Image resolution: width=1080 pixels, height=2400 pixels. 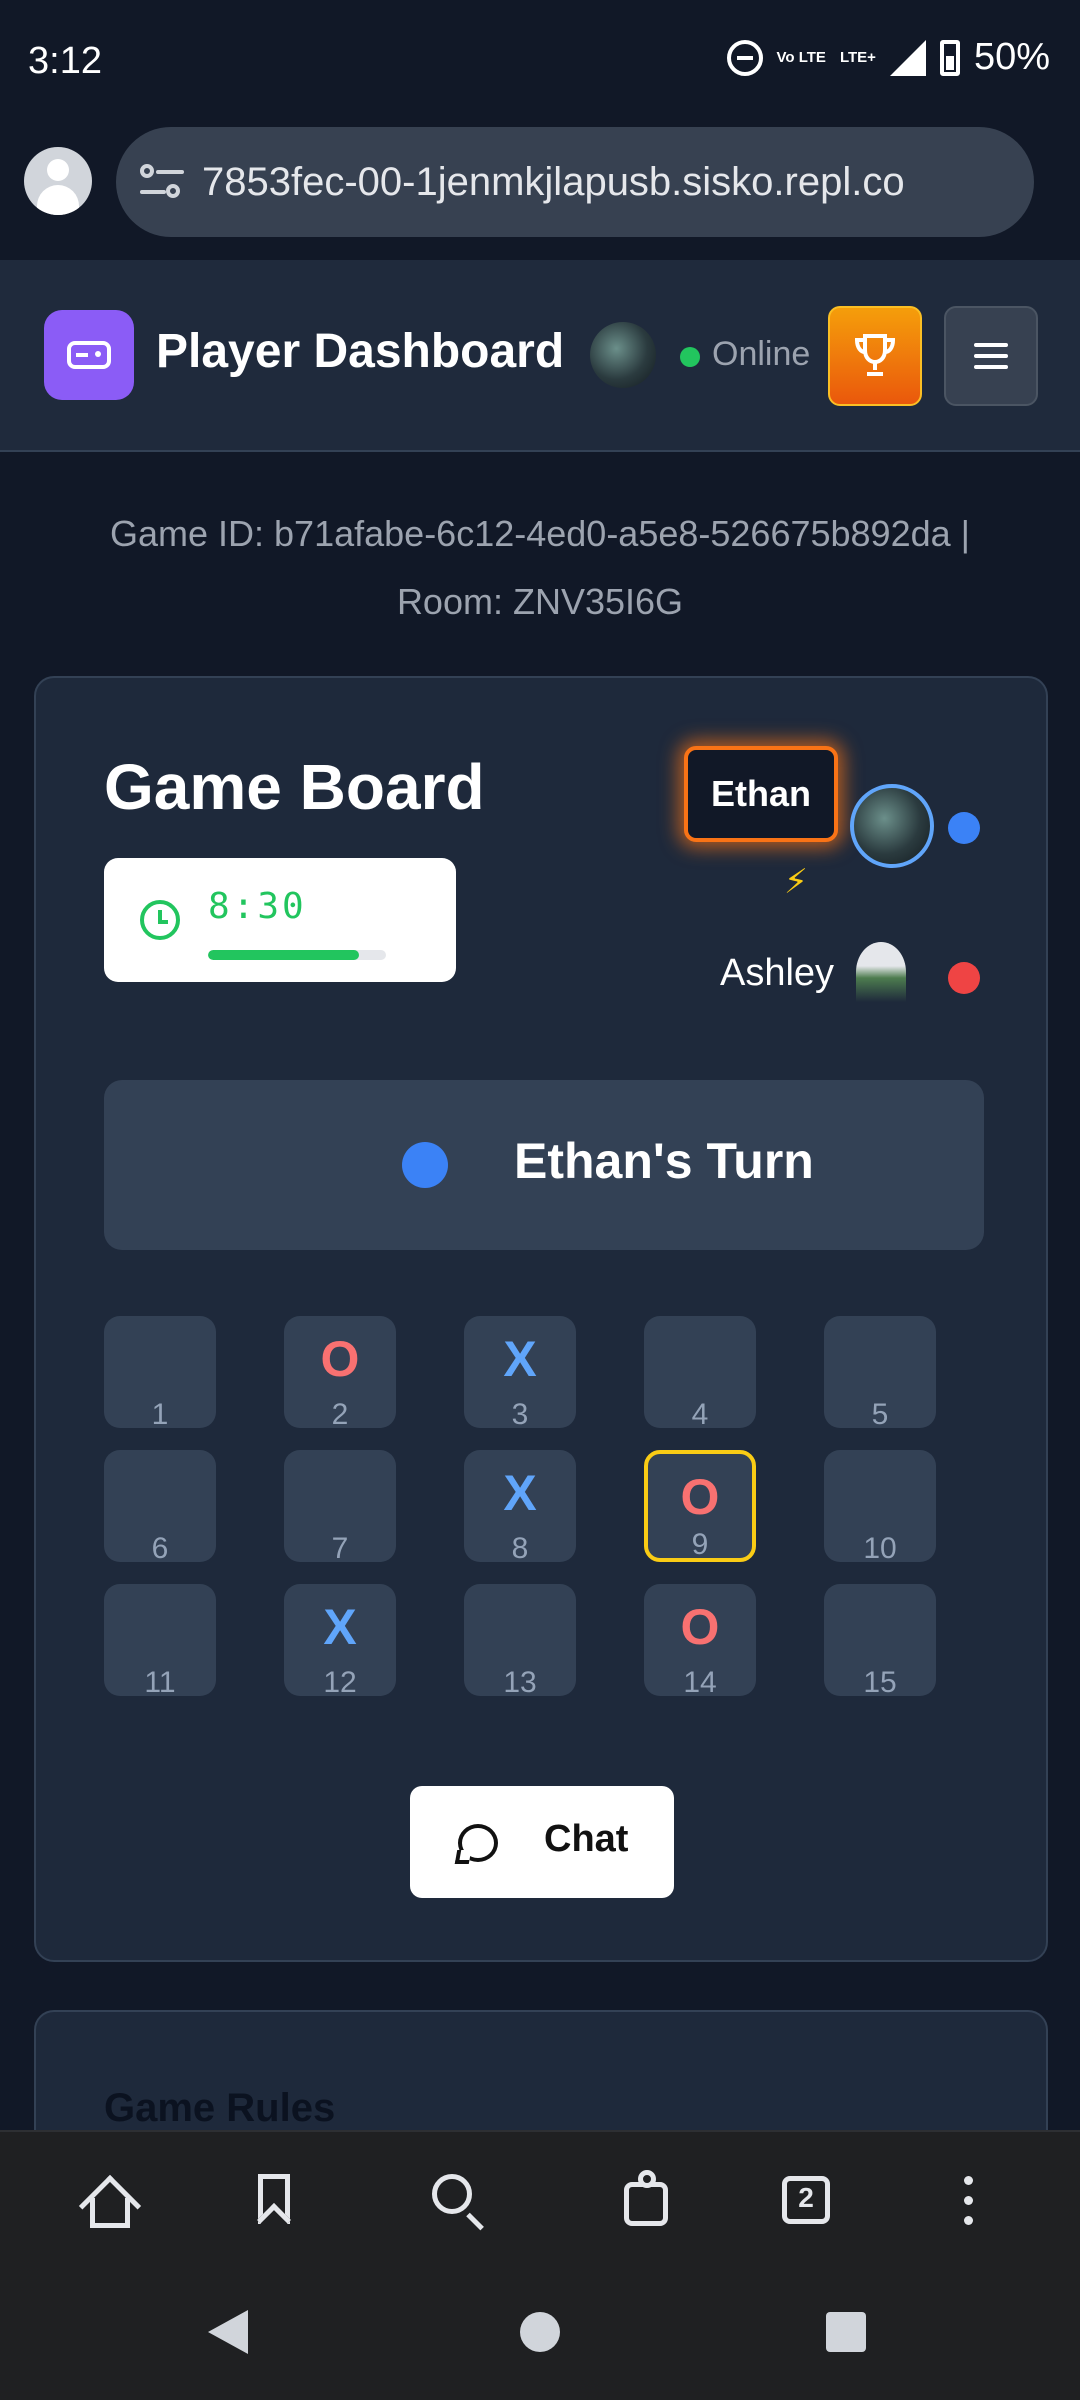 I want to click on cell-number: 2, so click(x=340, y=1414).